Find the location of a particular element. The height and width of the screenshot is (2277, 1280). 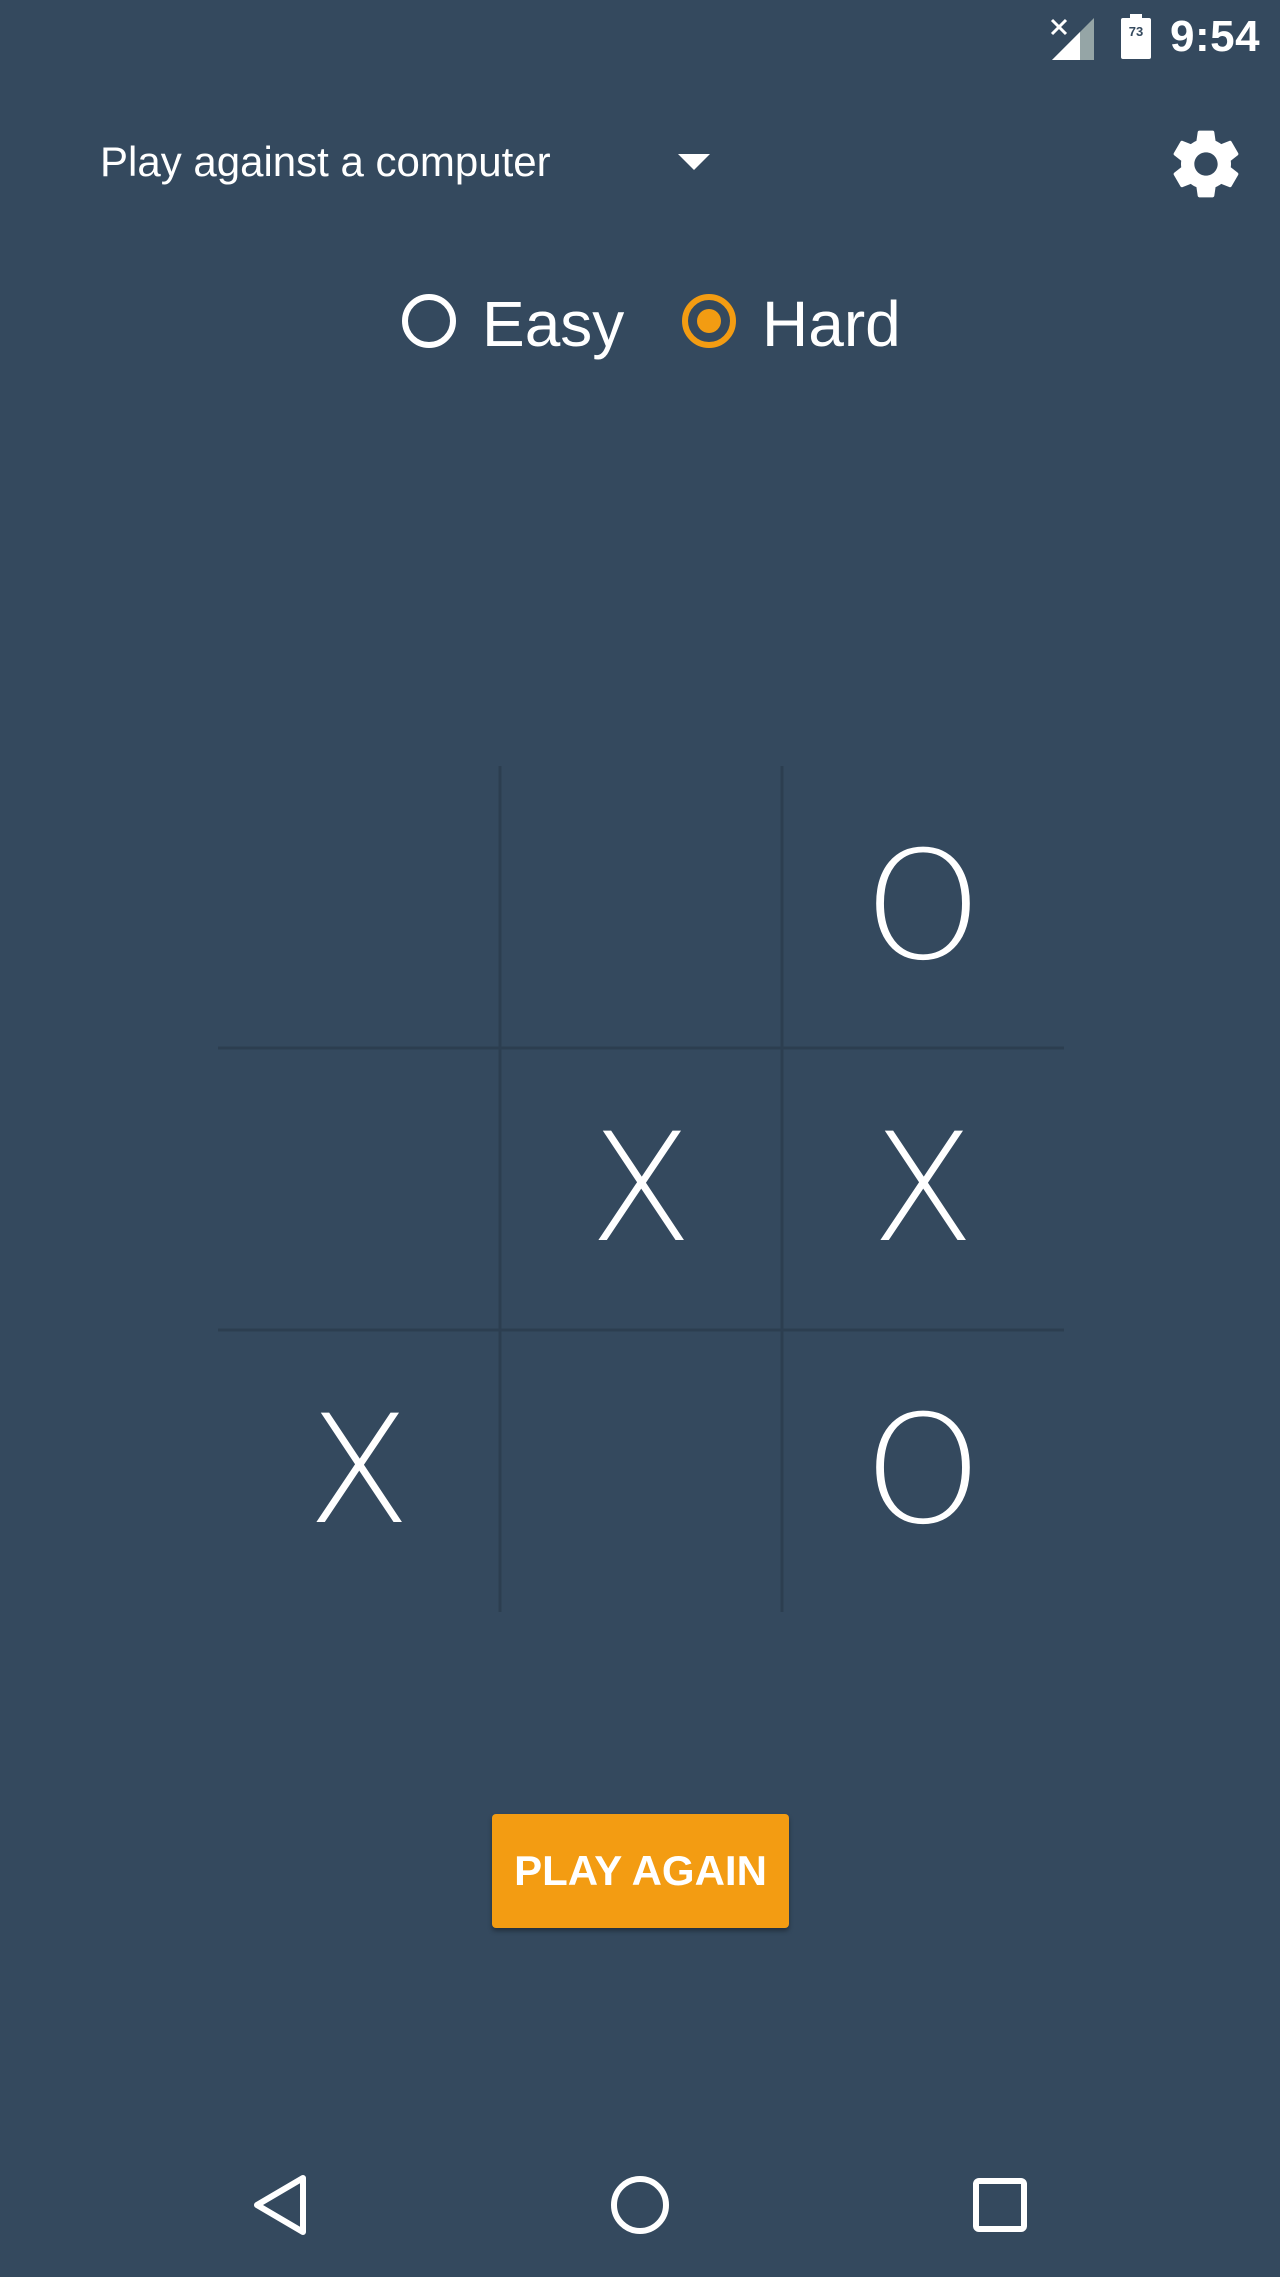

home-icon is located at coordinates (640, 2205).